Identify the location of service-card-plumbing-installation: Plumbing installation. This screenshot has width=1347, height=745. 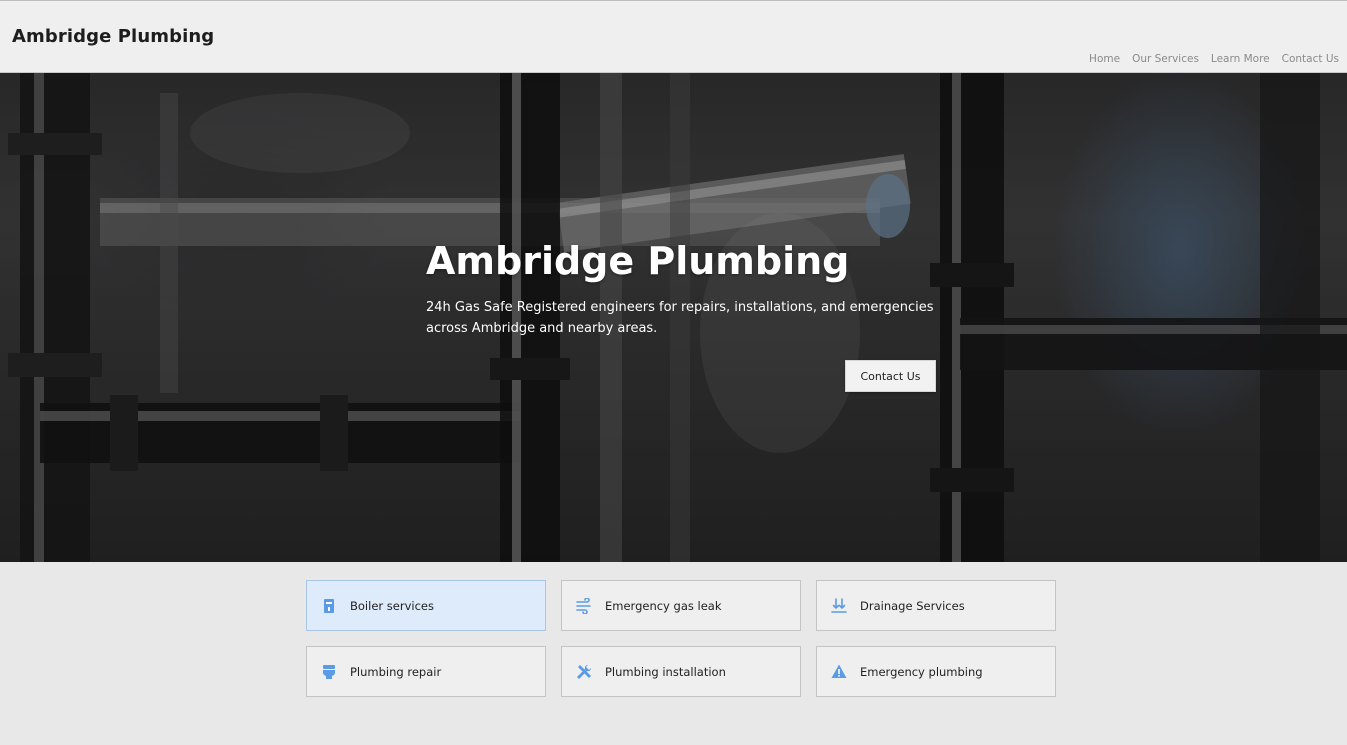
(681, 671).